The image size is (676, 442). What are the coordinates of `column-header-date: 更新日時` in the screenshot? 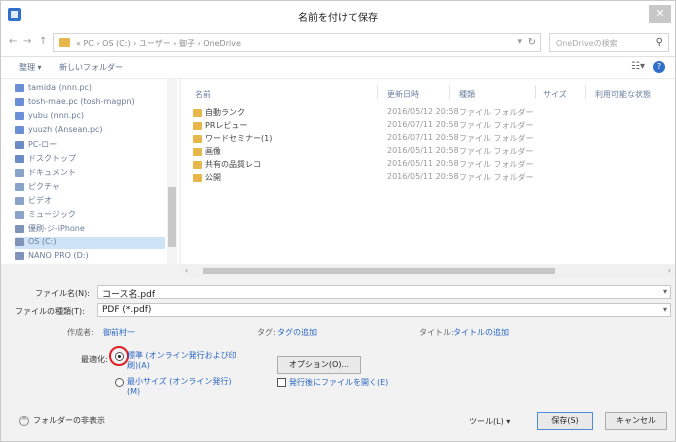 It's located at (403, 94).